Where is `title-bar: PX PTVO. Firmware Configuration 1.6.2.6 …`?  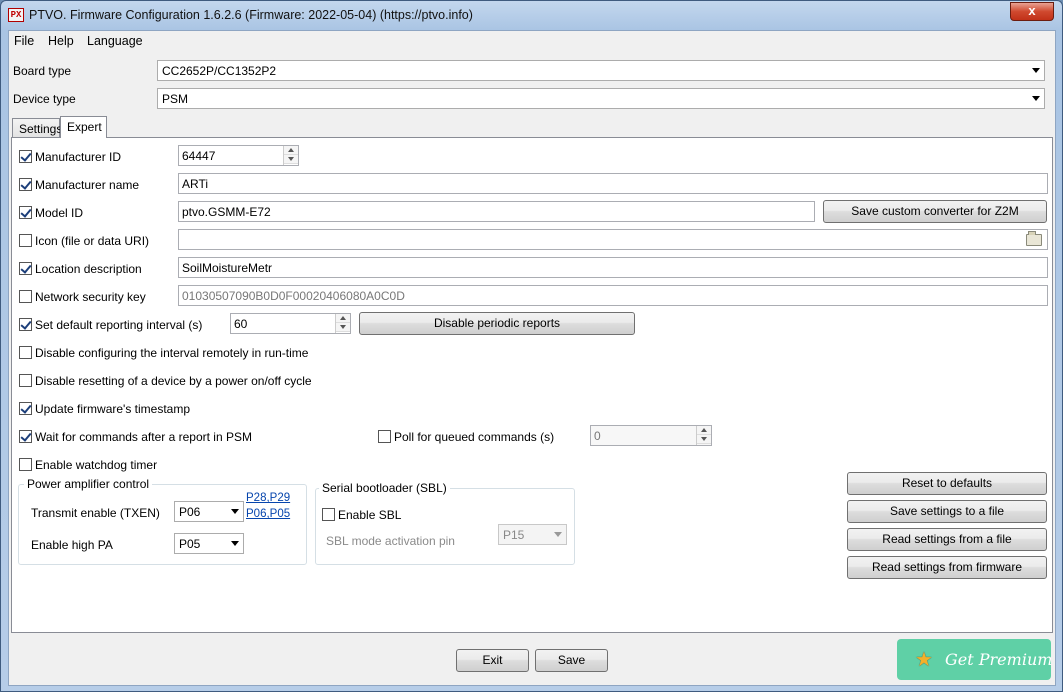 title-bar: PX PTVO. Firmware Configuration 1.6.2.6 … is located at coordinates (531, 16).